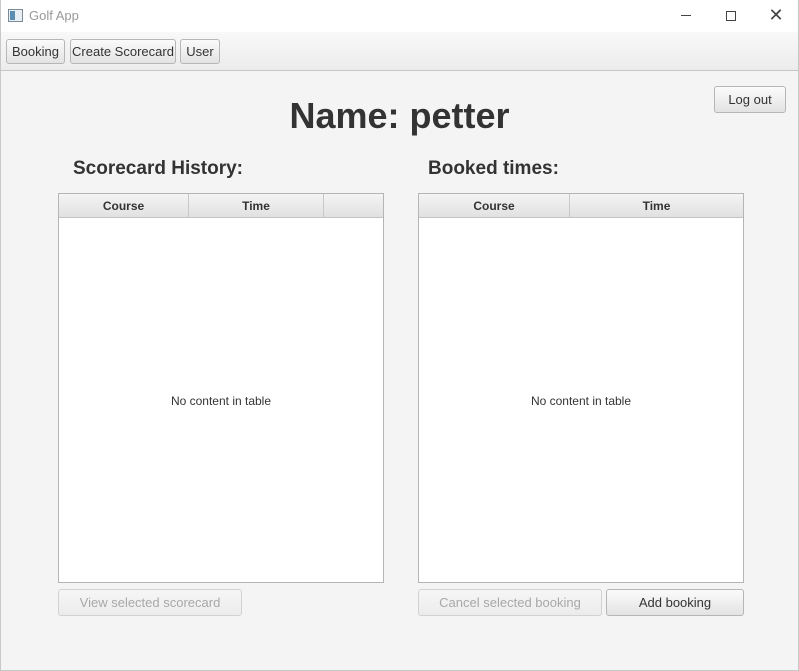 The width and height of the screenshot is (799, 671). Describe the element at coordinates (35, 51) in the screenshot. I see `nav-booking-button: Booking` at that location.